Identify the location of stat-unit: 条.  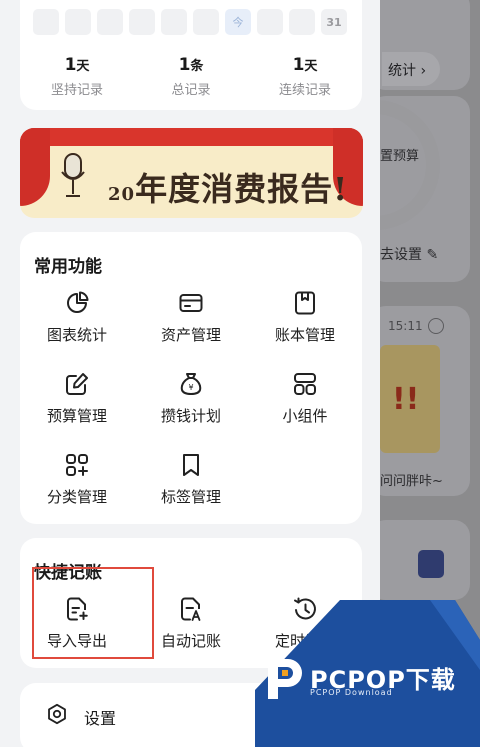
(197, 66).